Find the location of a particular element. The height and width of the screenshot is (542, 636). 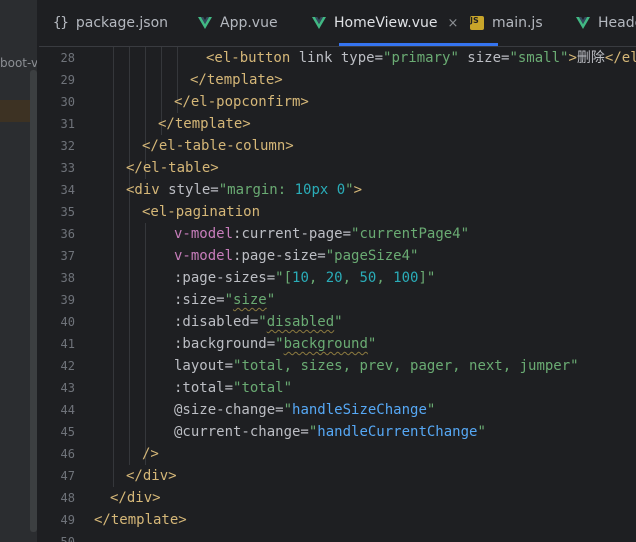

project-panel-scrollbar is located at coordinates (33, 301).